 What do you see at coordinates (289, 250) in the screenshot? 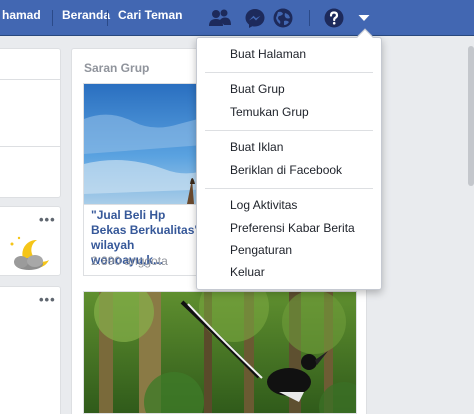
I see `menu-item-settings: Pengaturan` at bounding box center [289, 250].